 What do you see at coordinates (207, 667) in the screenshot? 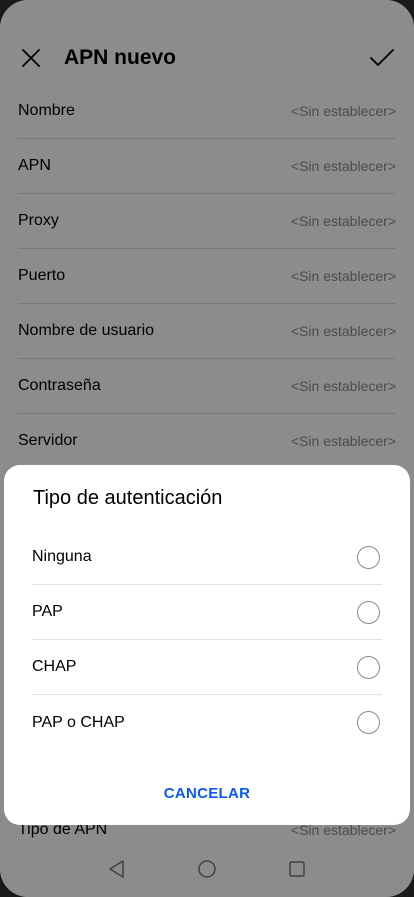
I see `option-chap: CHAP` at bounding box center [207, 667].